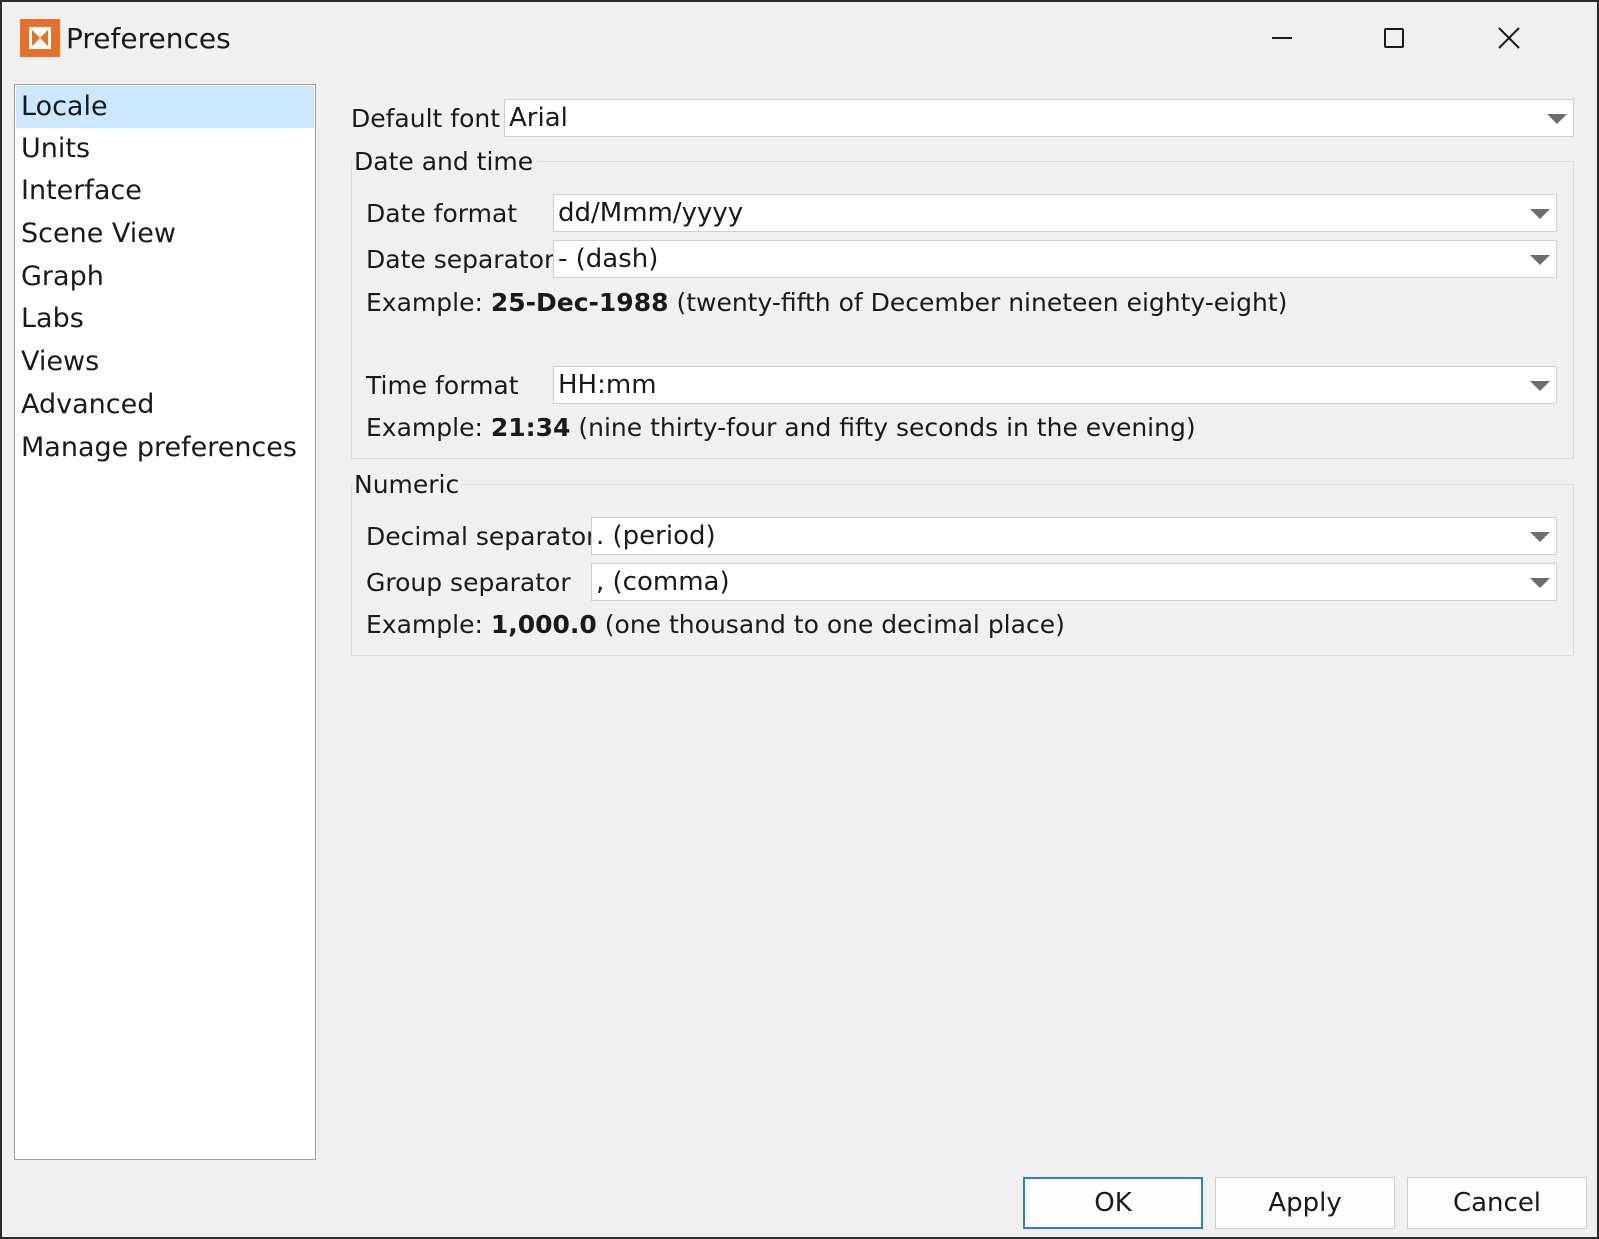 The width and height of the screenshot is (1599, 1239). What do you see at coordinates (1039, 118) in the screenshot?
I see `default-font-select: Arial` at bounding box center [1039, 118].